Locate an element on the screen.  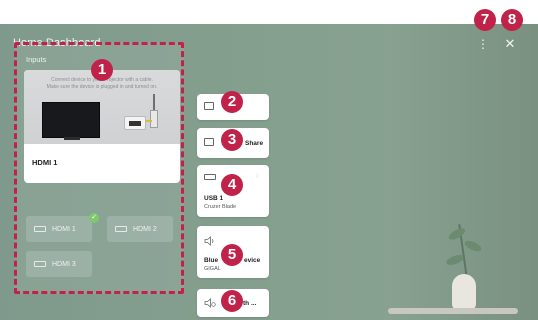
bluetooth-title-right: evice is located at coordinates (252, 260).